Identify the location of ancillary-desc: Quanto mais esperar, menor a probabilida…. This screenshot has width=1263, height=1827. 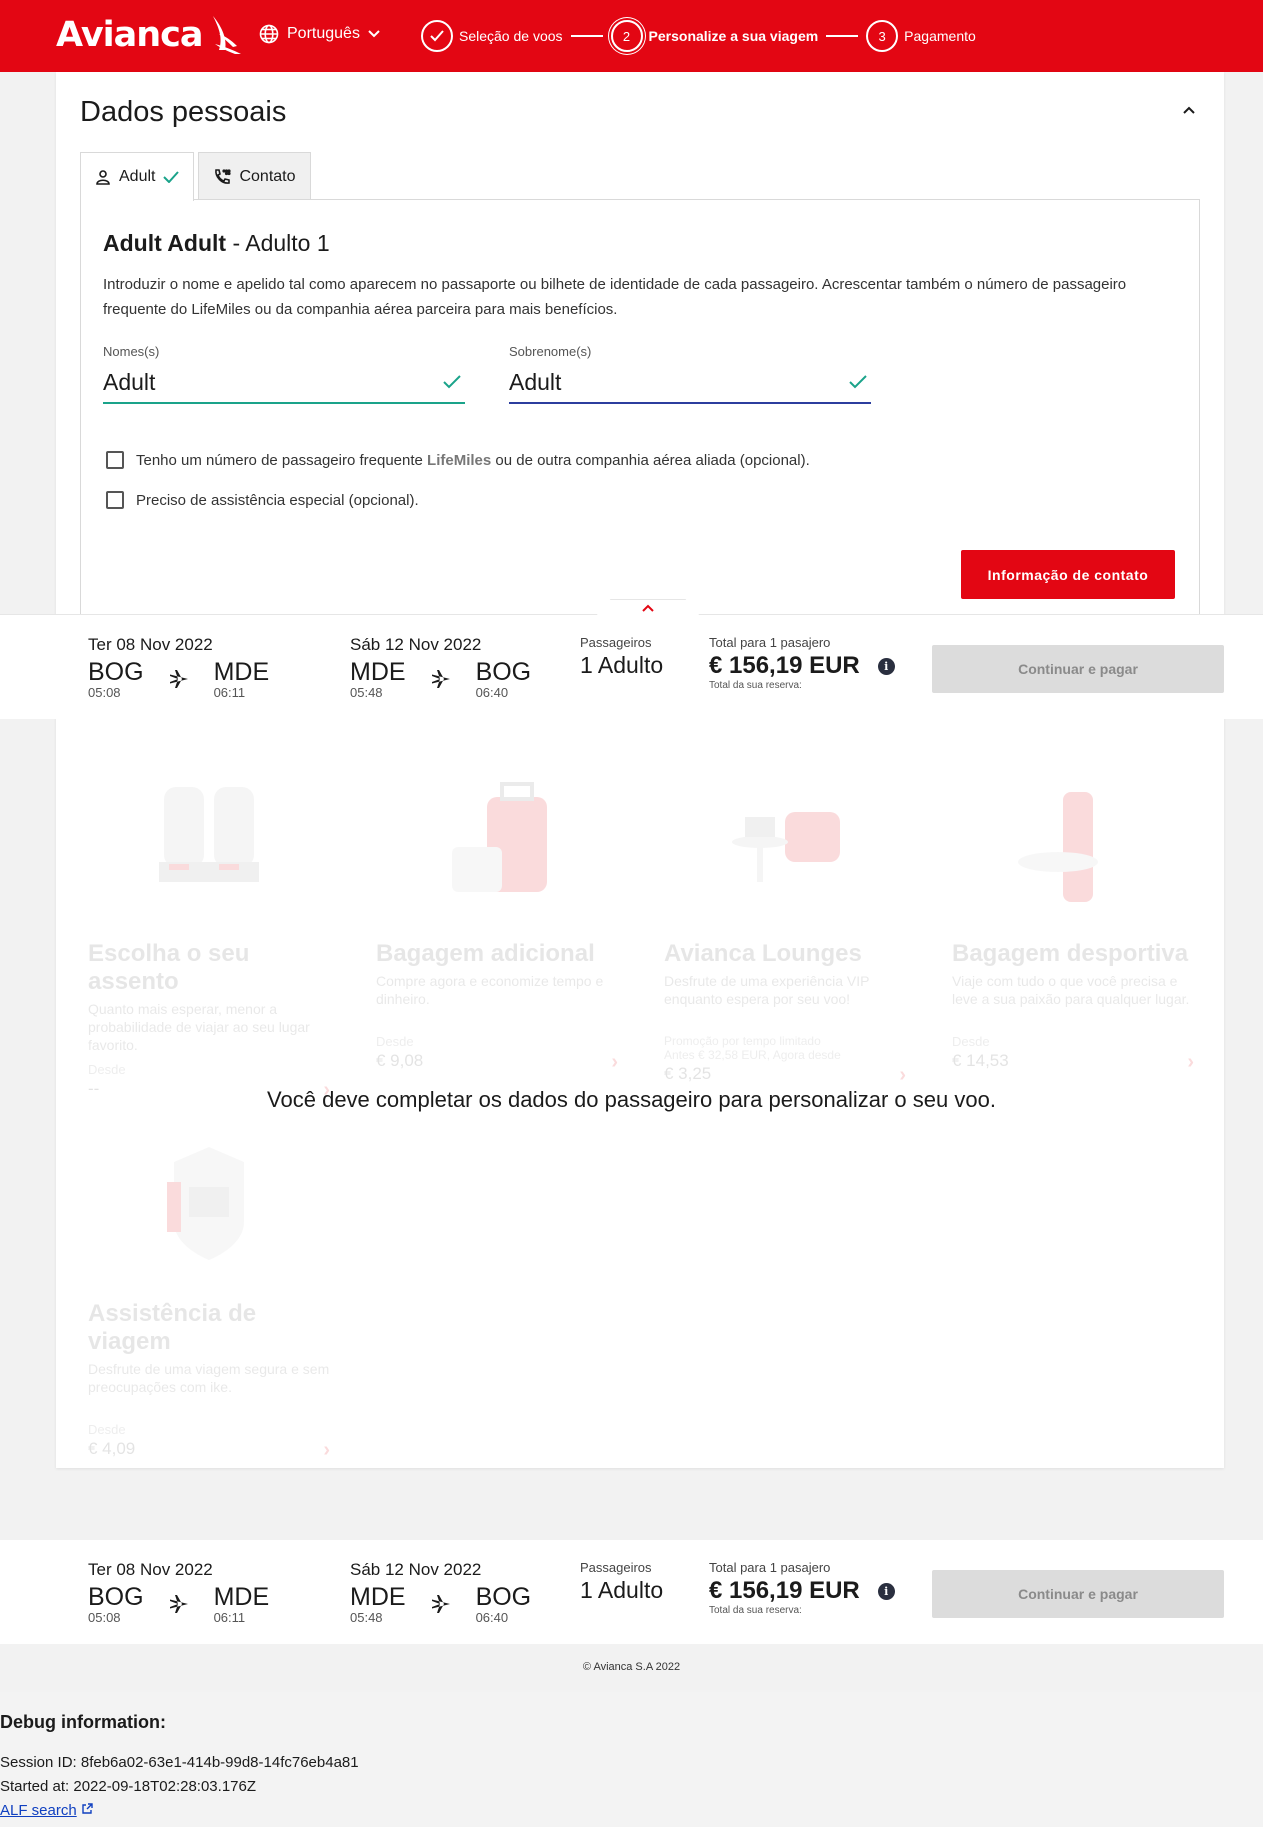
(199, 1027).